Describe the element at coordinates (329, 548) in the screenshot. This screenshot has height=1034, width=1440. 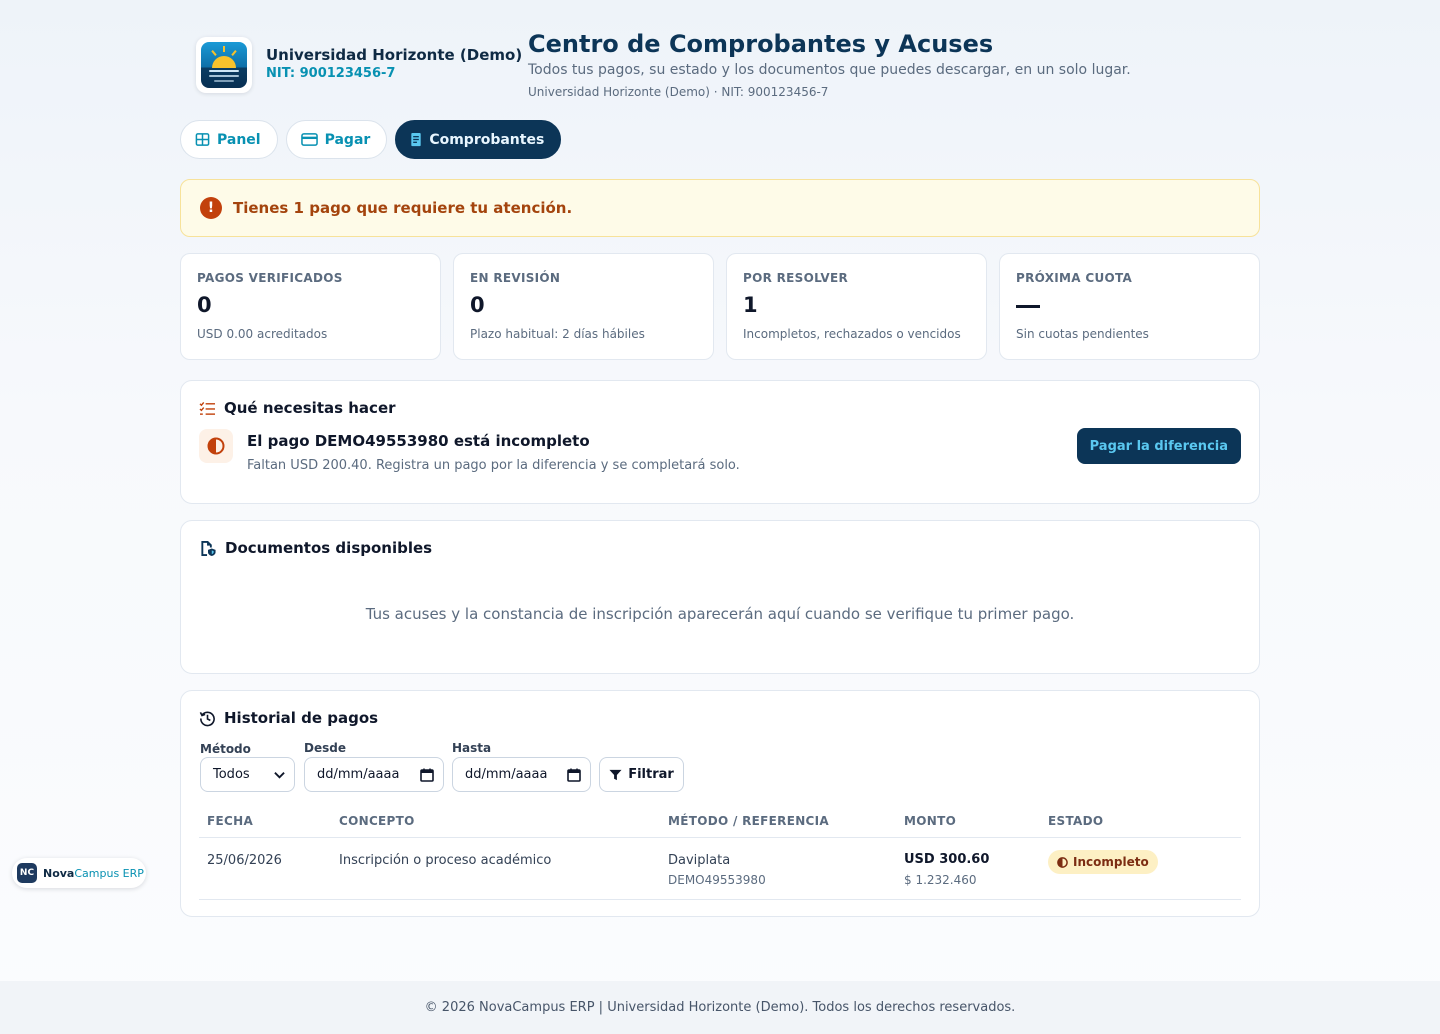
I see `documents-title: Documentos disponibles` at that location.